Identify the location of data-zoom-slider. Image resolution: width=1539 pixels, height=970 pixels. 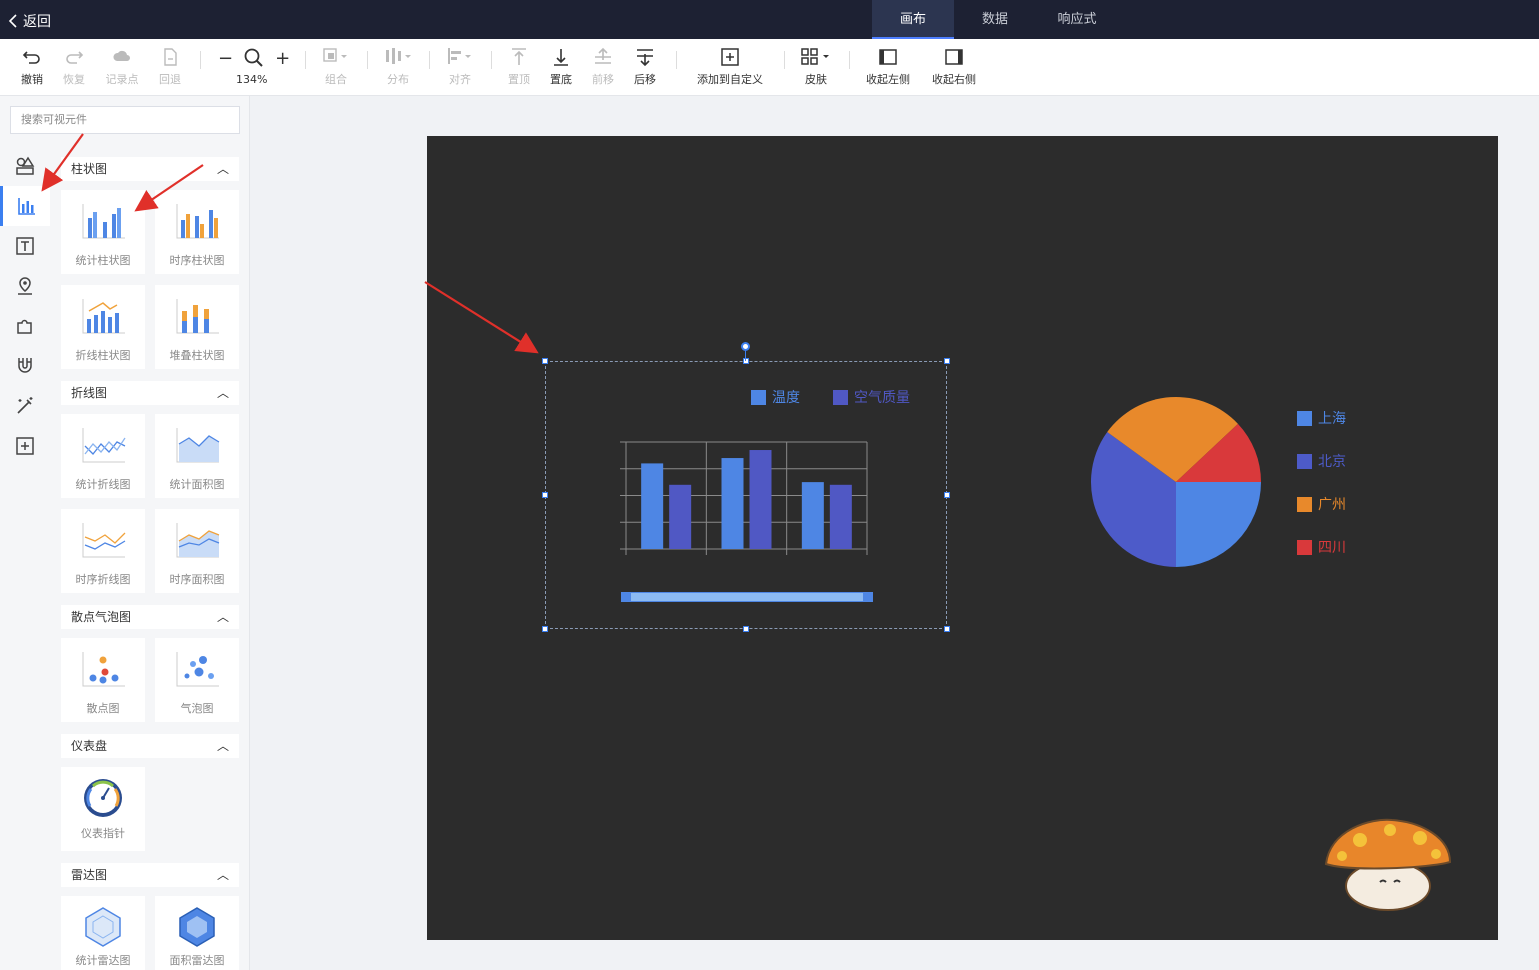
(747, 597).